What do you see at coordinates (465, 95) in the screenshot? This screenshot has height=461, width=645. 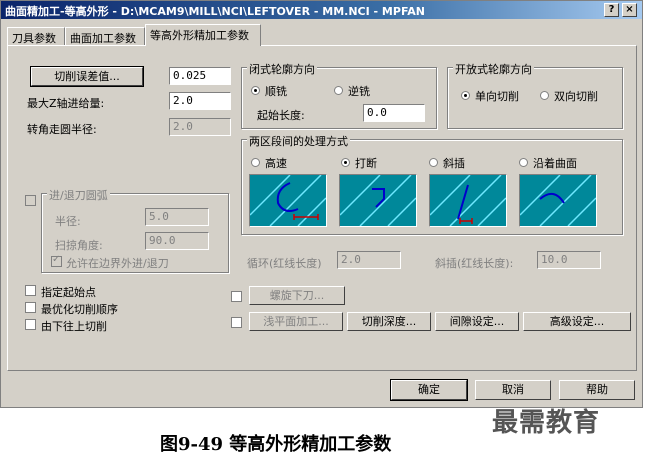 I see `one-way-radio` at bounding box center [465, 95].